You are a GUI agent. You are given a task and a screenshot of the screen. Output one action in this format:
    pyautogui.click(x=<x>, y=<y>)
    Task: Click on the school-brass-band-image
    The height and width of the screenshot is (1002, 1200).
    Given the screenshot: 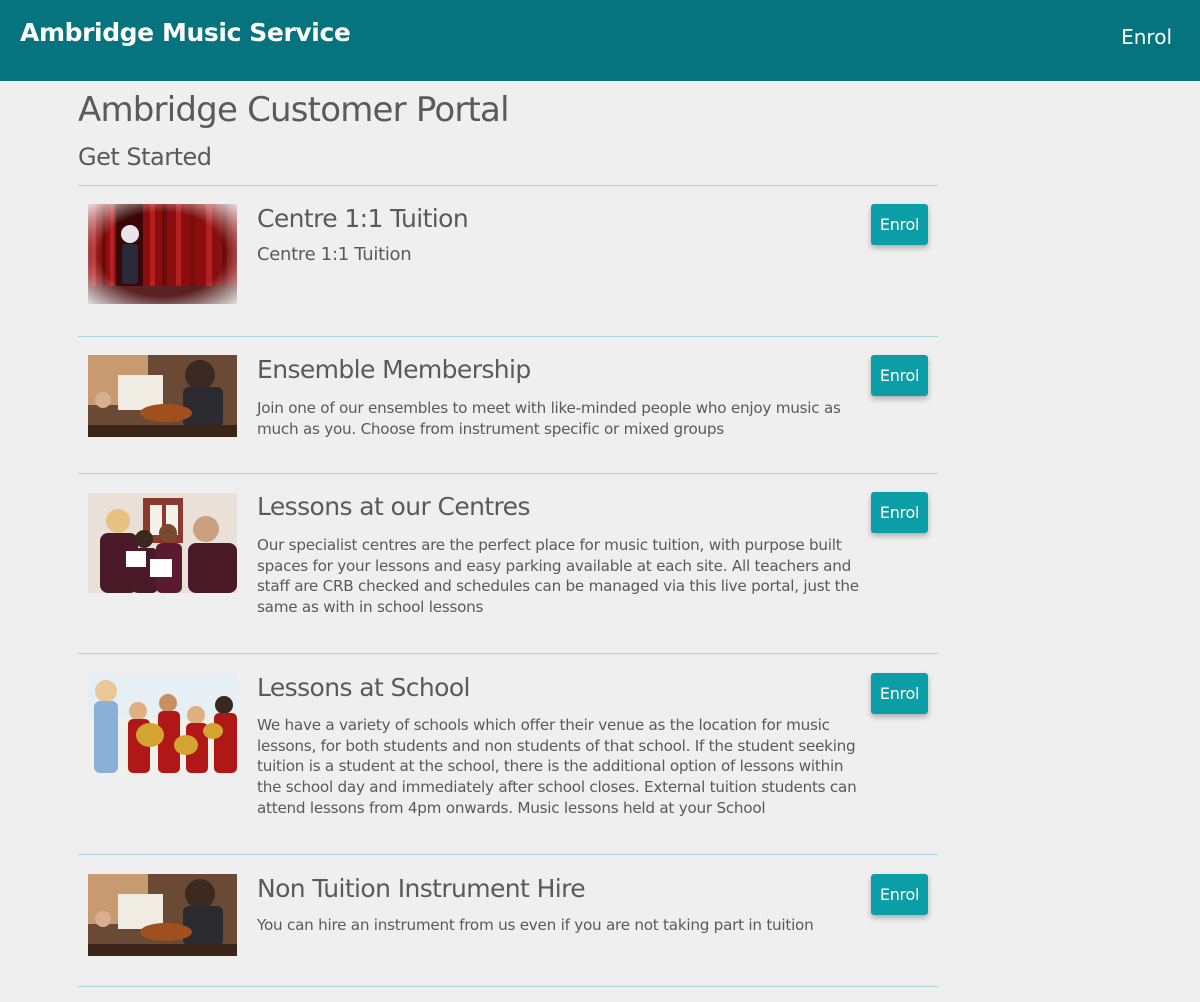 What is the action you would take?
    pyautogui.click(x=162, y=723)
    